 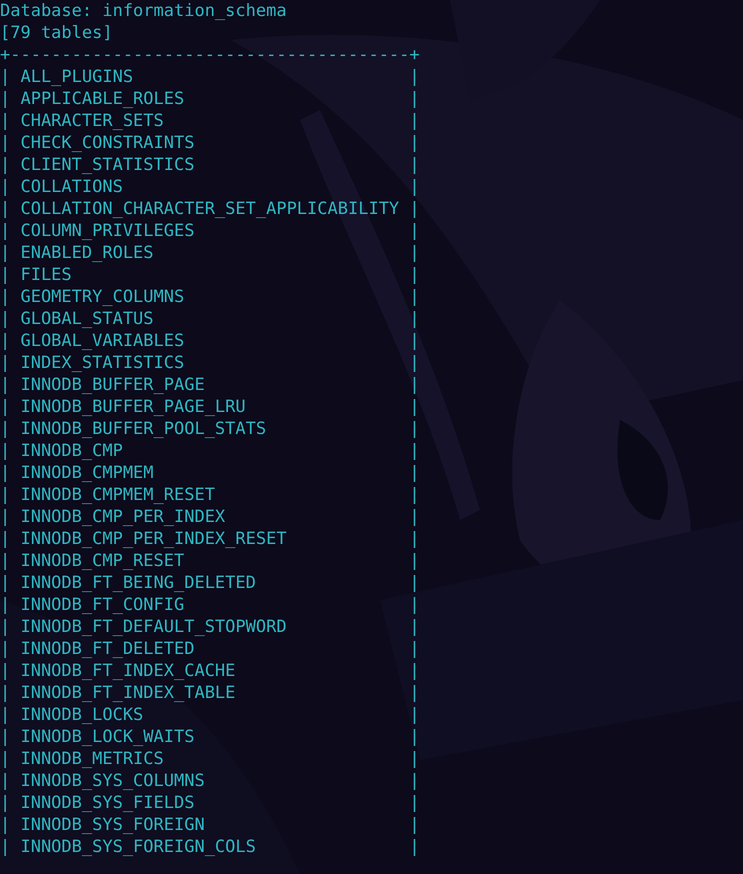 What do you see at coordinates (102, 363) in the screenshot?
I see `table-name: INDEX_STATISTICS` at bounding box center [102, 363].